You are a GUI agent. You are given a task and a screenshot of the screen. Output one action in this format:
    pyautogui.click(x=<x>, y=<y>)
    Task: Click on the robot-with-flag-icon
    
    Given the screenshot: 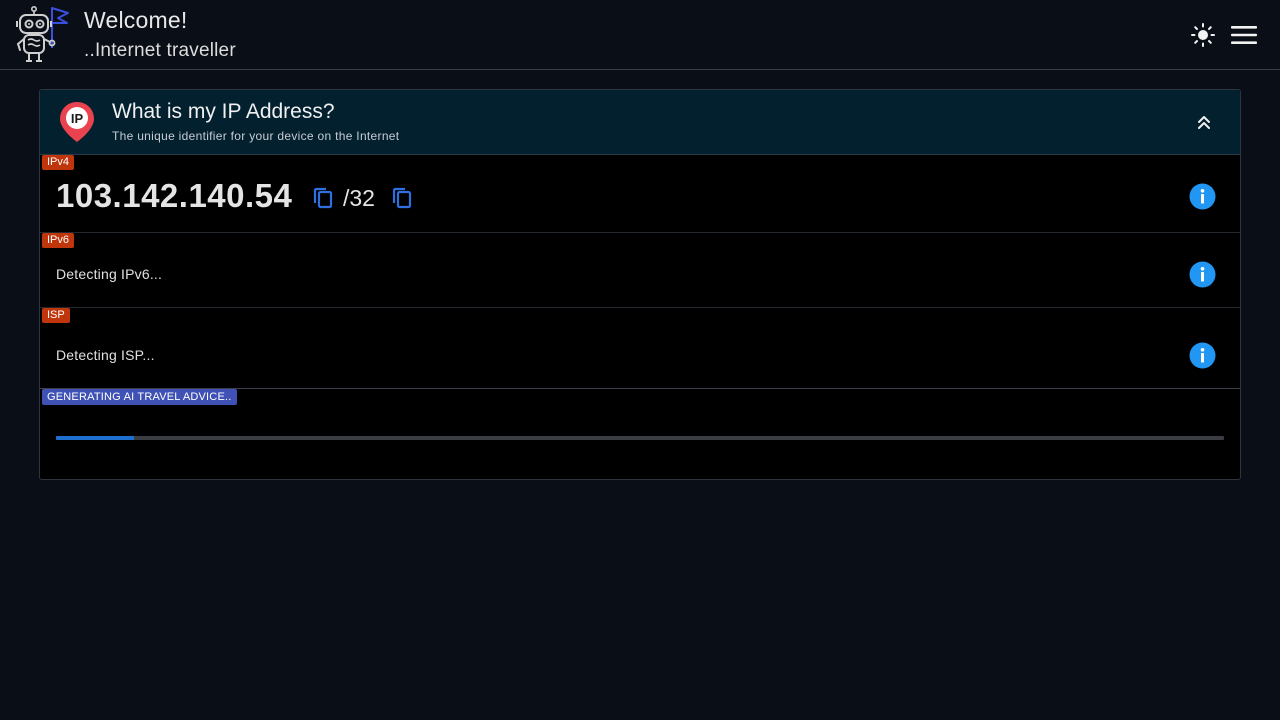 What is the action you would take?
    pyautogui.click(x=42, y=33)
    